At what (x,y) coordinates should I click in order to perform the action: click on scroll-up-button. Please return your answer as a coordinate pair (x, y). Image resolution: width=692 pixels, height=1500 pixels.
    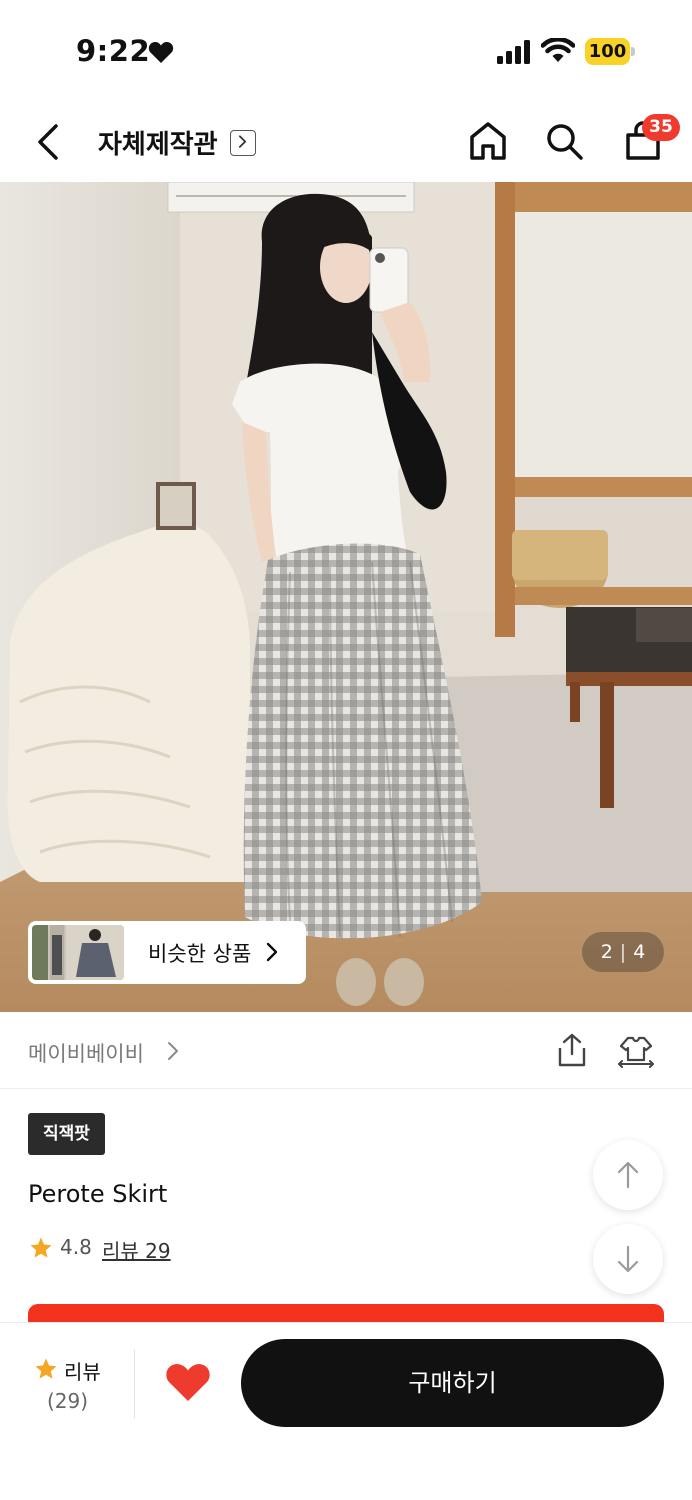
    Looking at the image, I should click on (628, 1175).